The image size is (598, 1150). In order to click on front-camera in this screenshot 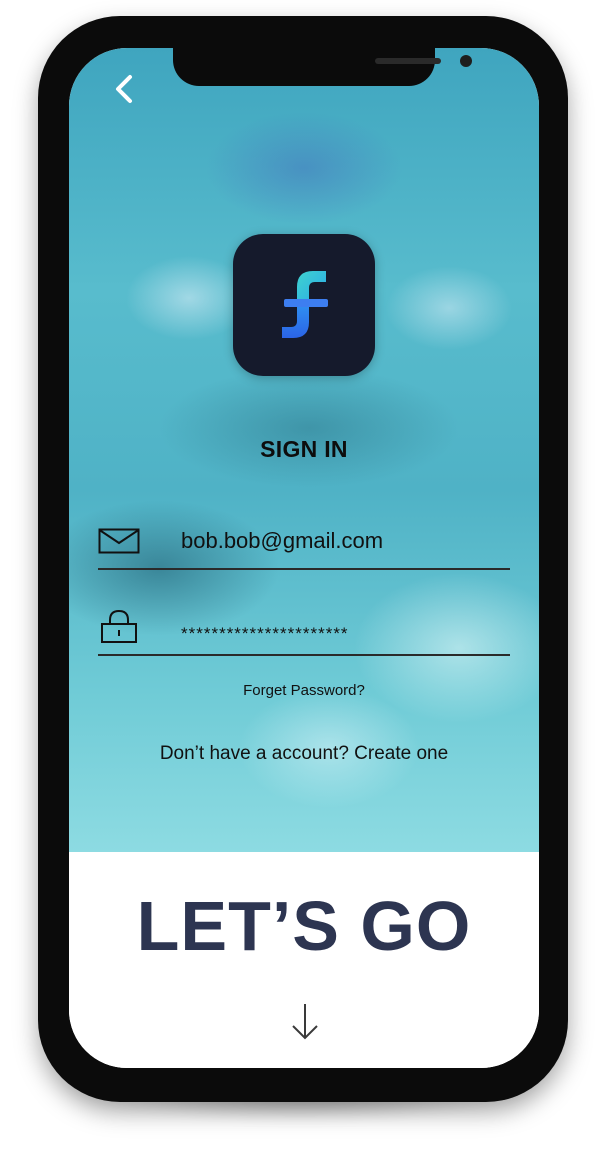, I will do `click(466, 61)`.